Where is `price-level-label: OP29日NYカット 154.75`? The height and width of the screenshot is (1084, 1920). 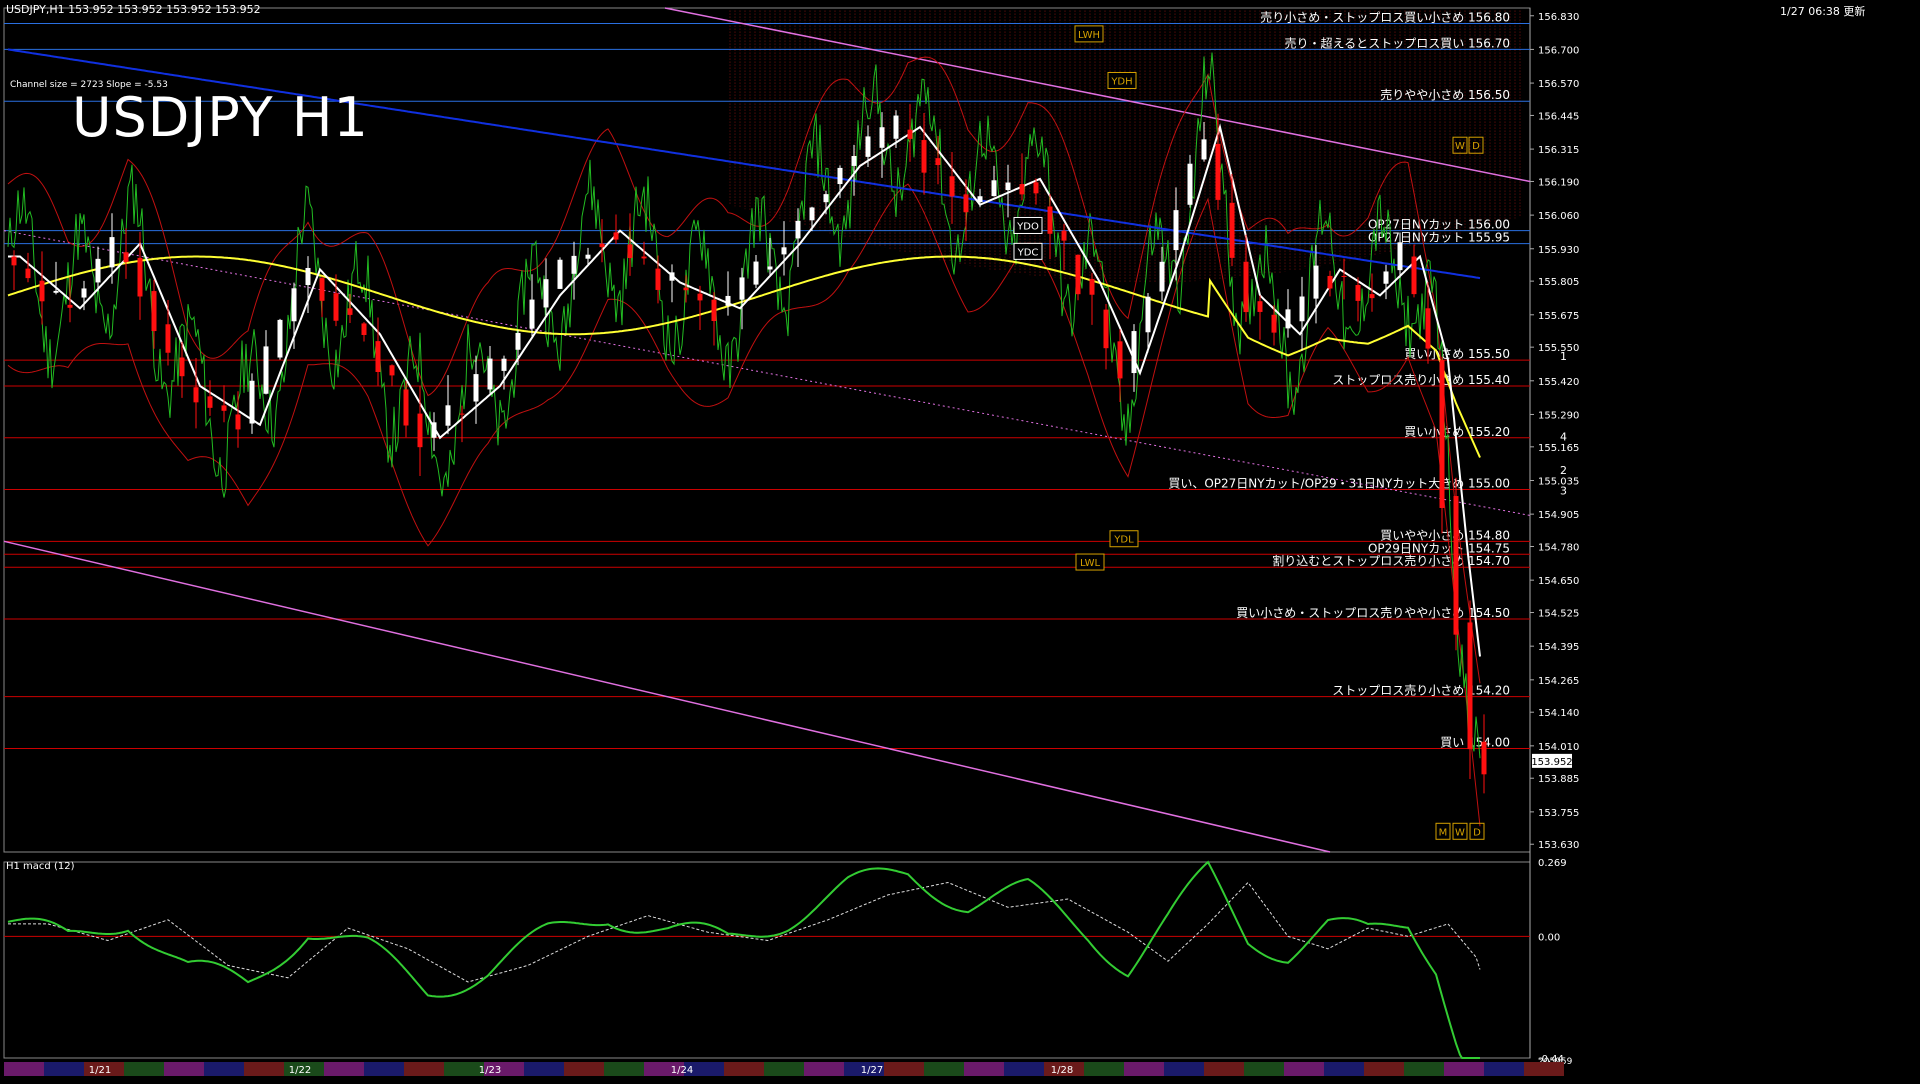 price-level-label: OP29日NYカット 154.75 is located at coordinates (1439, 548).